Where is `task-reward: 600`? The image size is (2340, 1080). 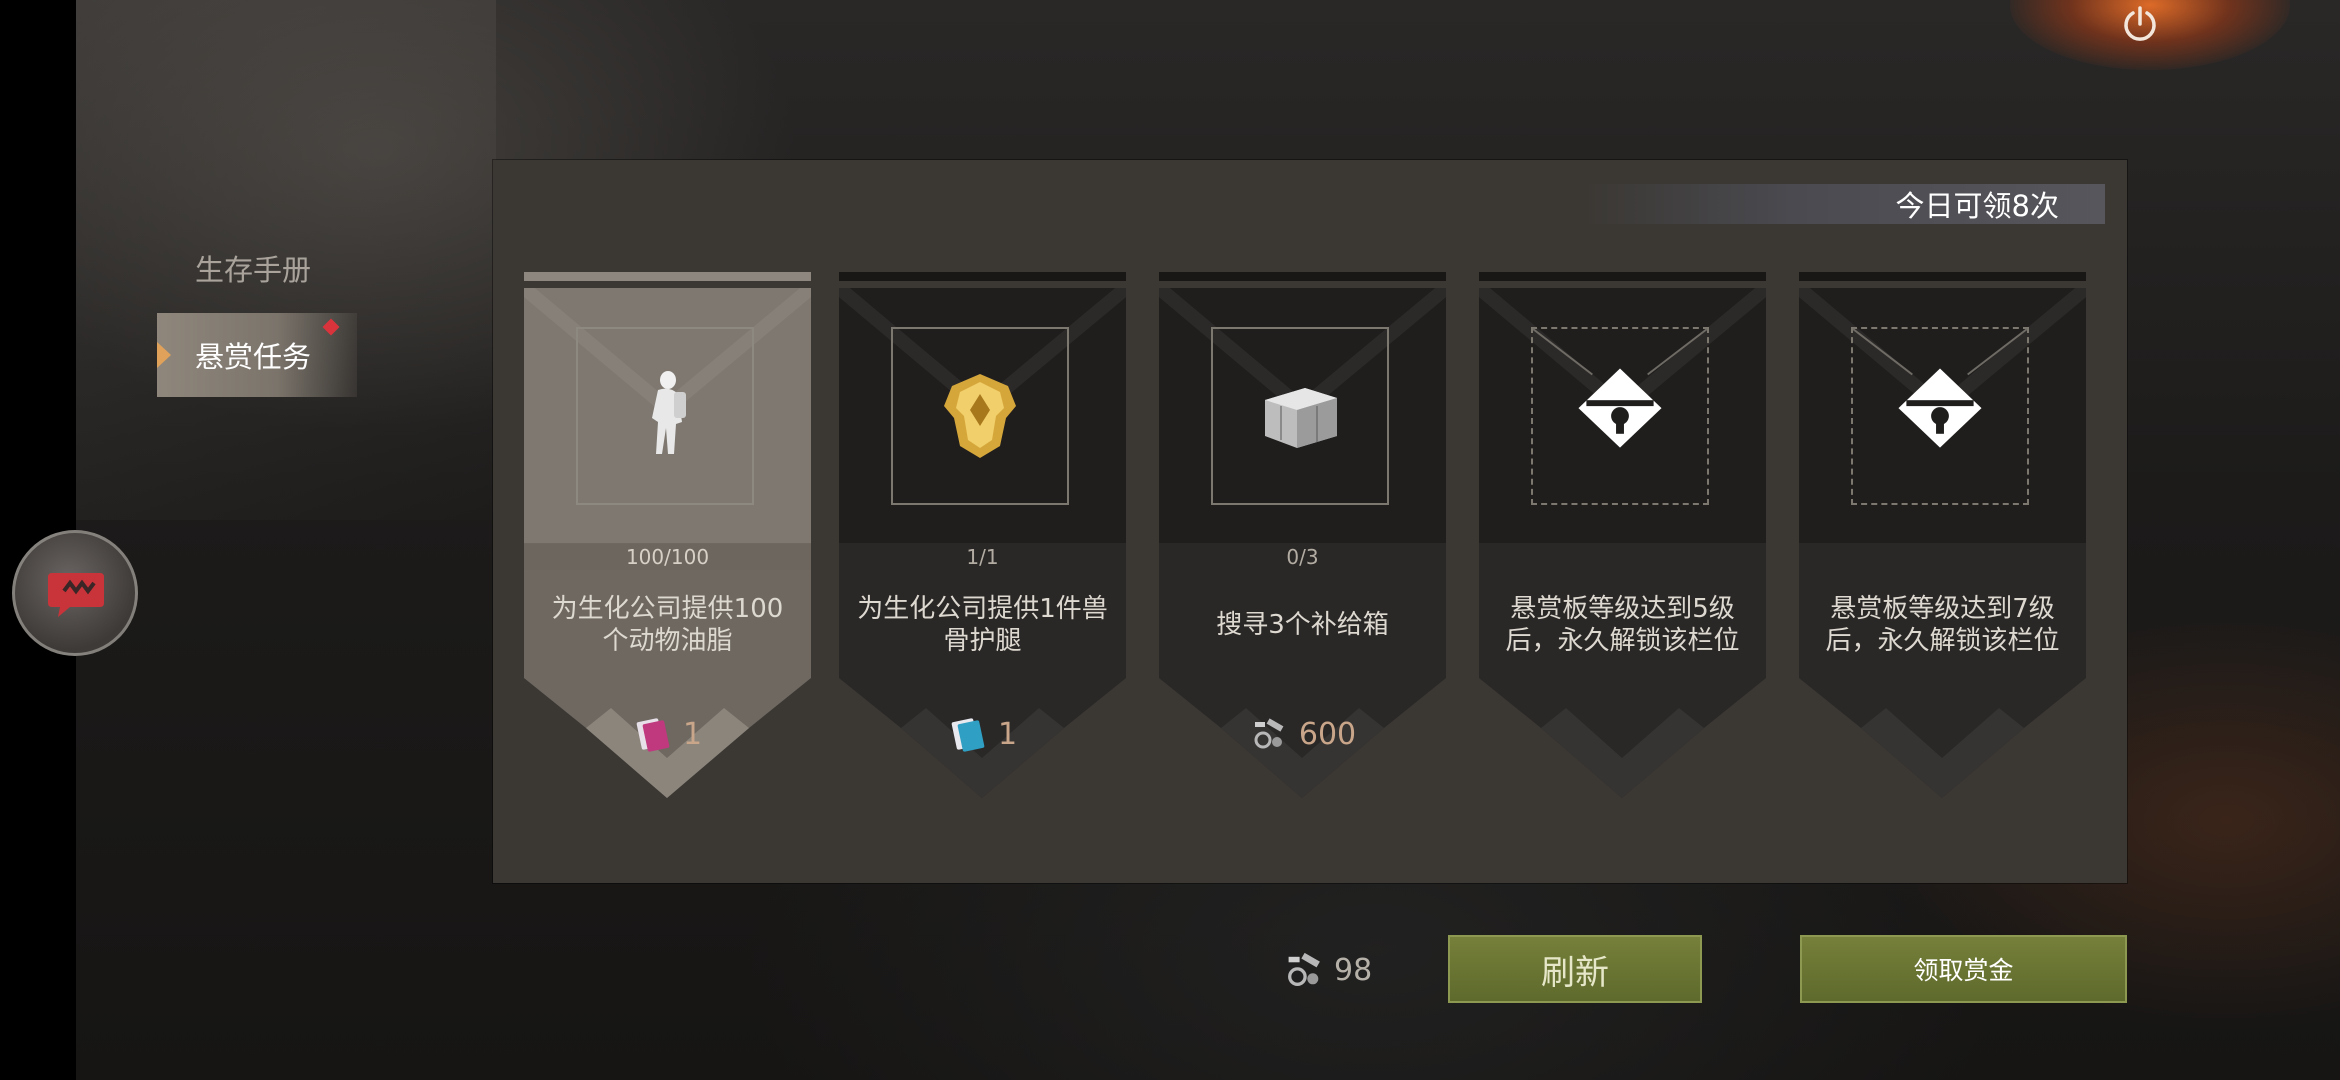 task-reward: 600 is located at coordinates (1302, 734).